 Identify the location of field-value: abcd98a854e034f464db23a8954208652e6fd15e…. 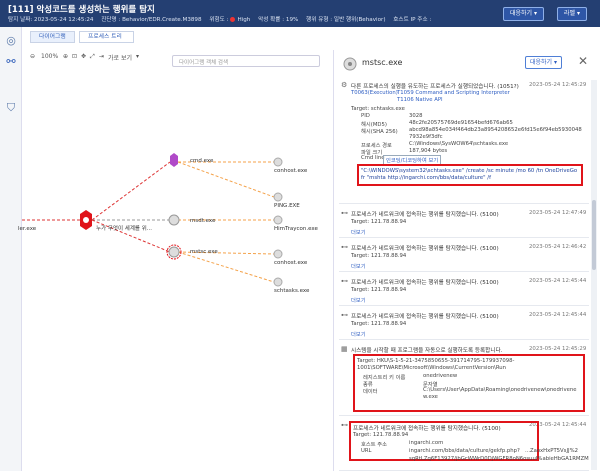
(495, 130).